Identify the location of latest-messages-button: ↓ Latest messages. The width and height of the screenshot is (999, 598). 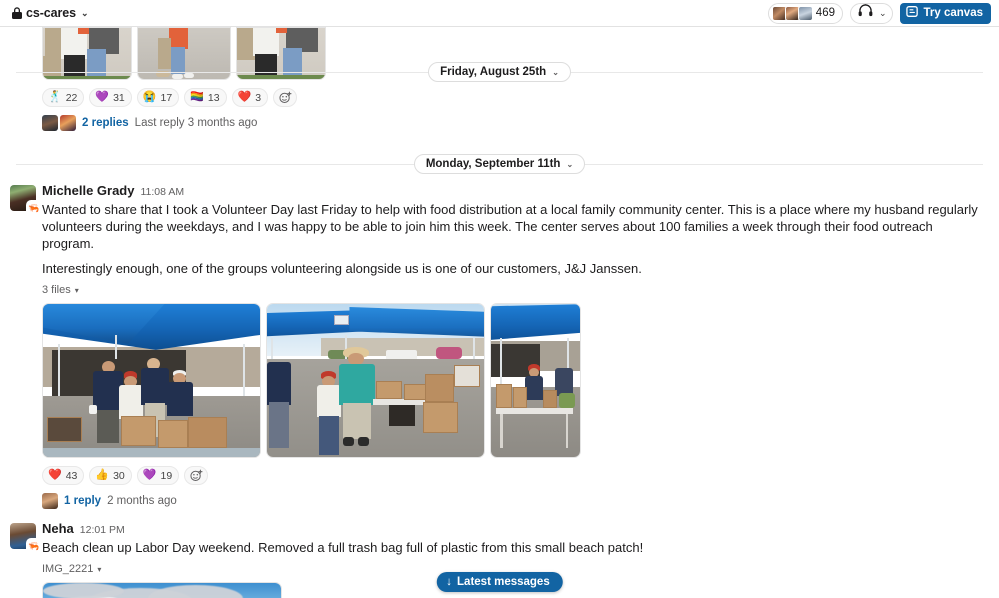
(499, 582).